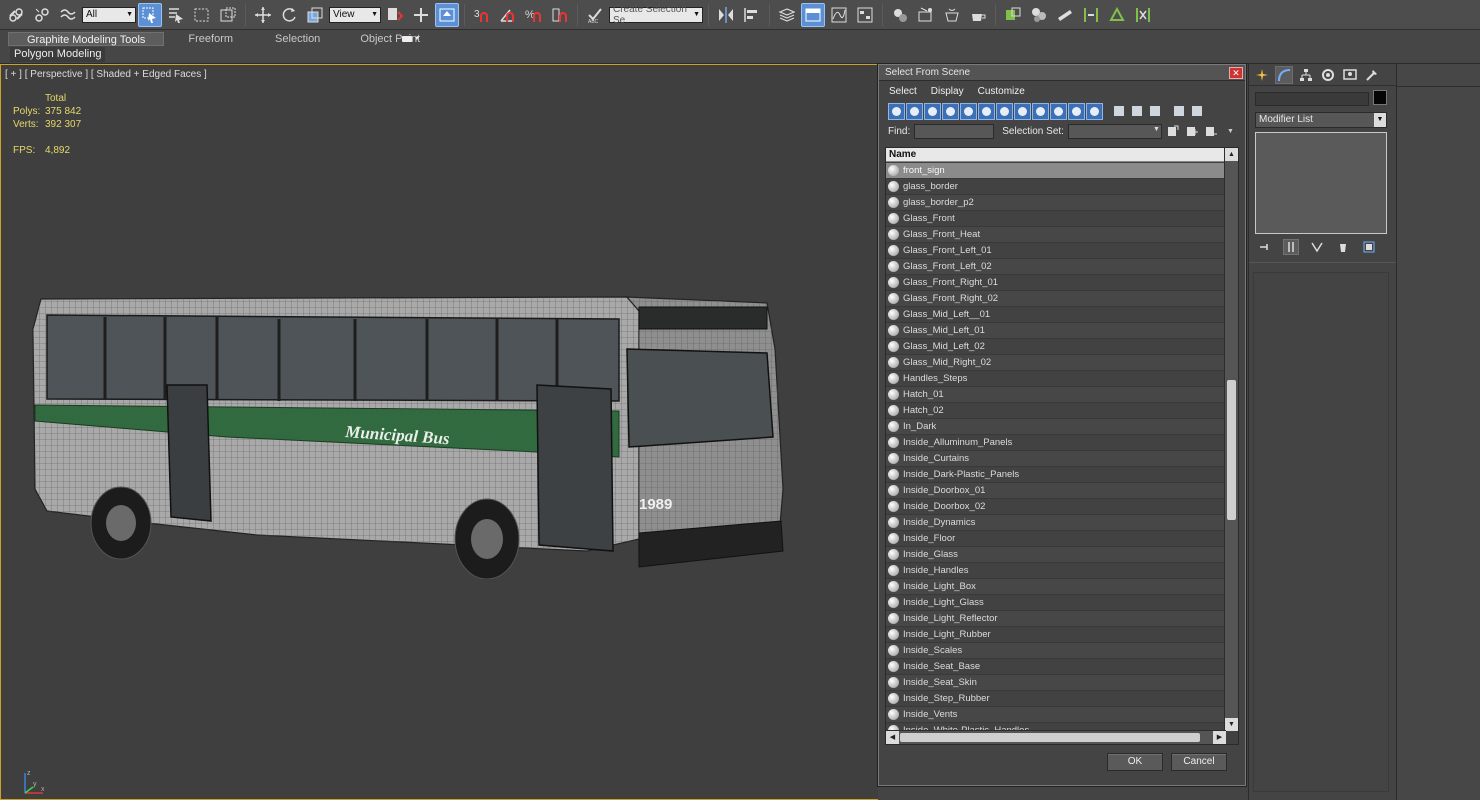 The image size is (1480, 800). What do you see at coordinates (1380, 97) in the screenshot?
I see `object-color-swatch` at bounding box center [1380, 97].